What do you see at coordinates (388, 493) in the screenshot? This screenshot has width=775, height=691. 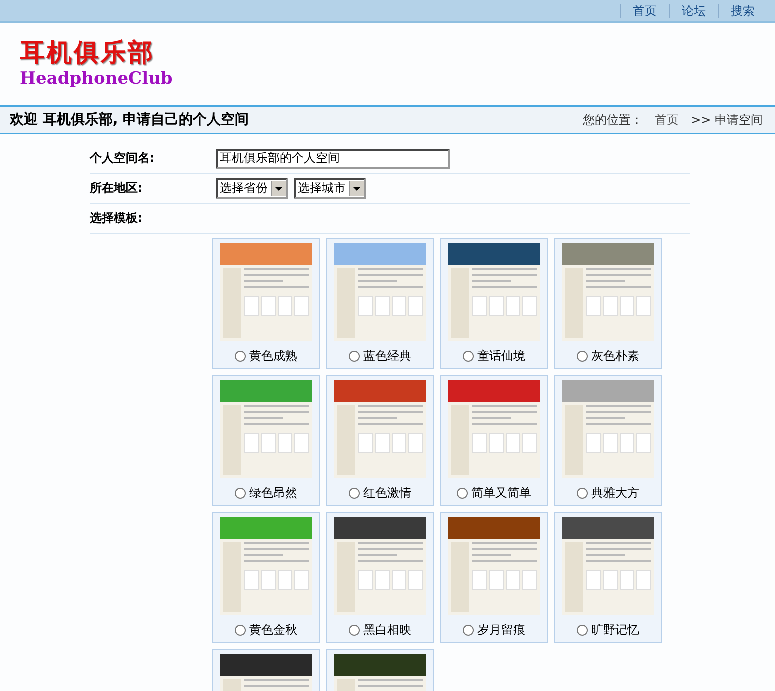 I see `template-name: 红色激情` at bounding box center [388, 493].